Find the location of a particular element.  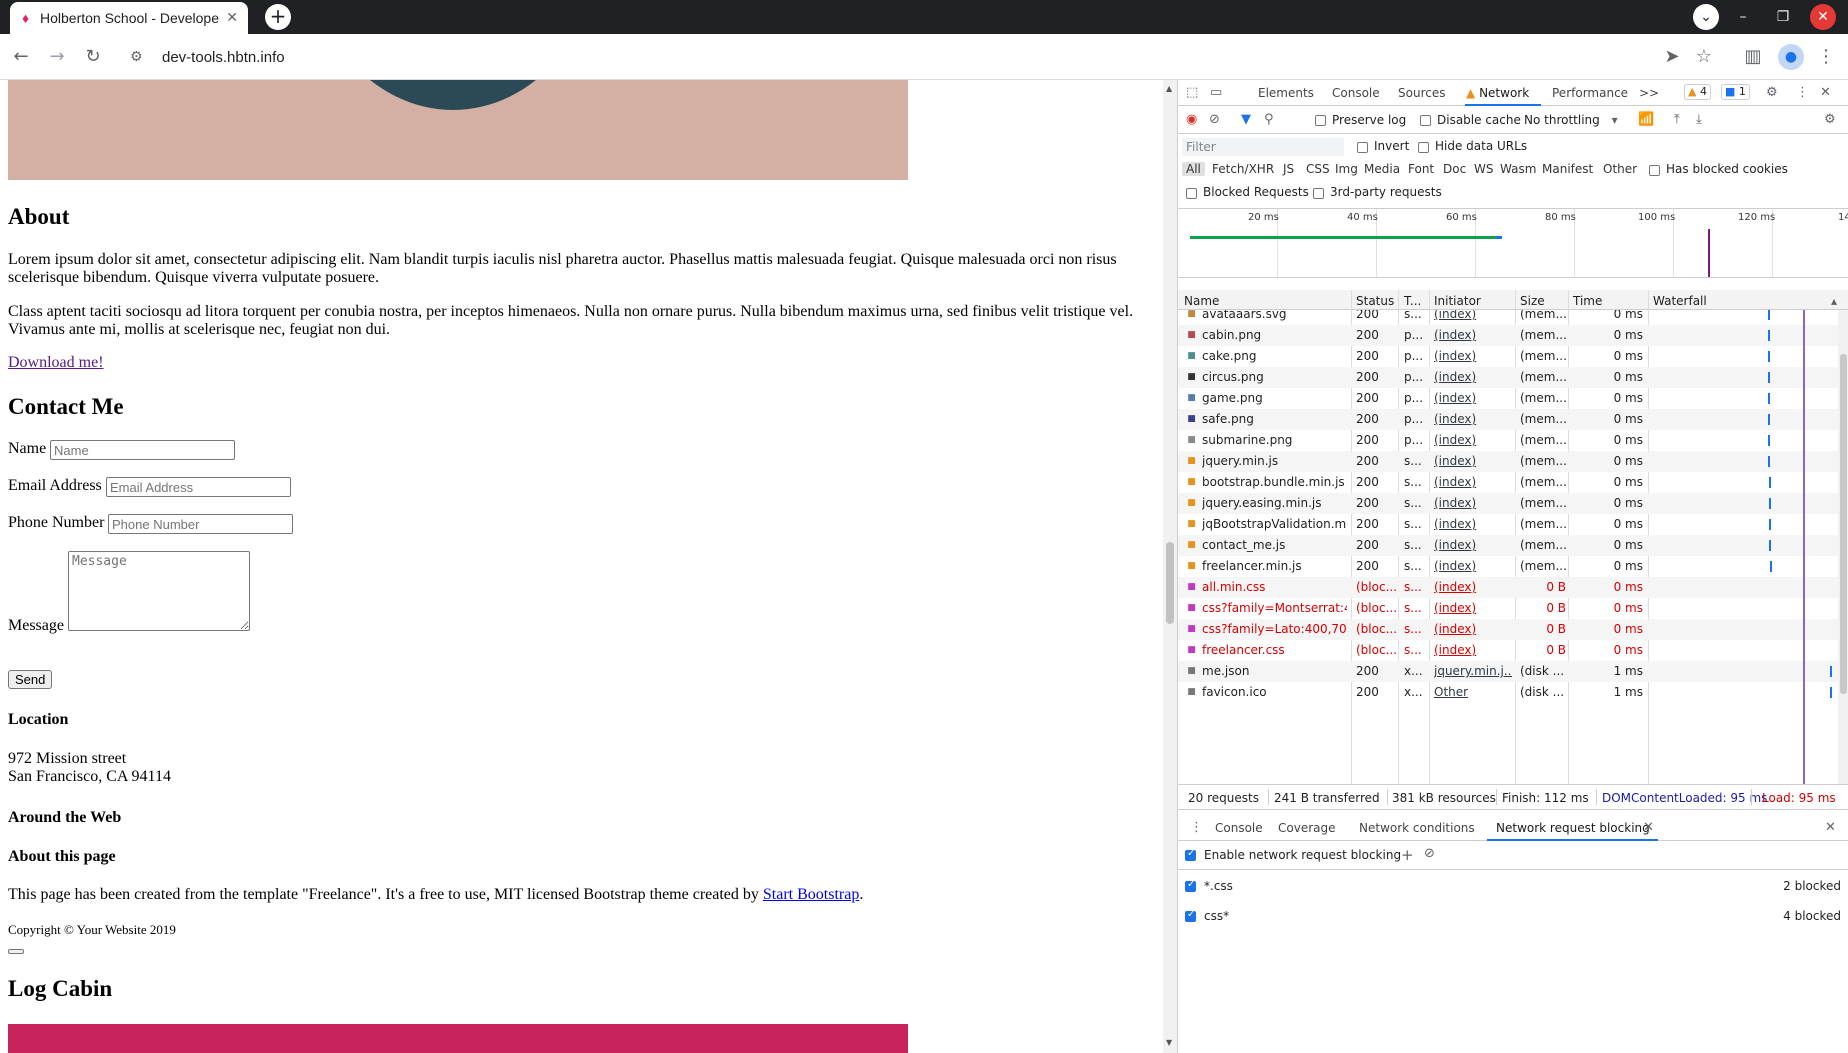

has-blocked-cookies-checkbox is located at coordinates (1654, 170).